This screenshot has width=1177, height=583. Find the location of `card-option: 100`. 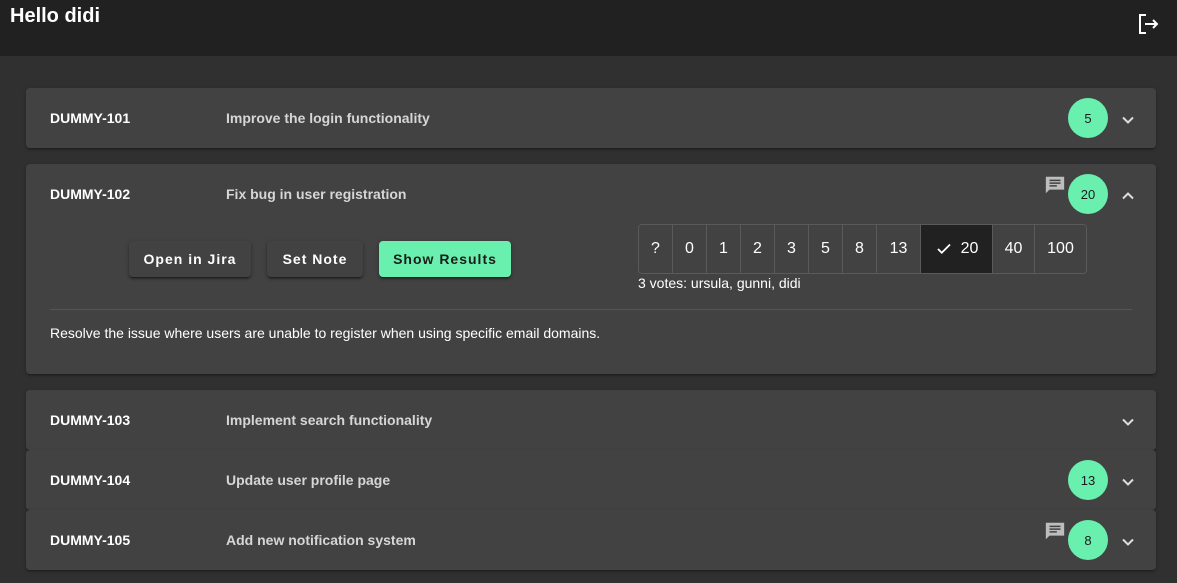

card-option: 100 is located at coordinates (1060, 249).